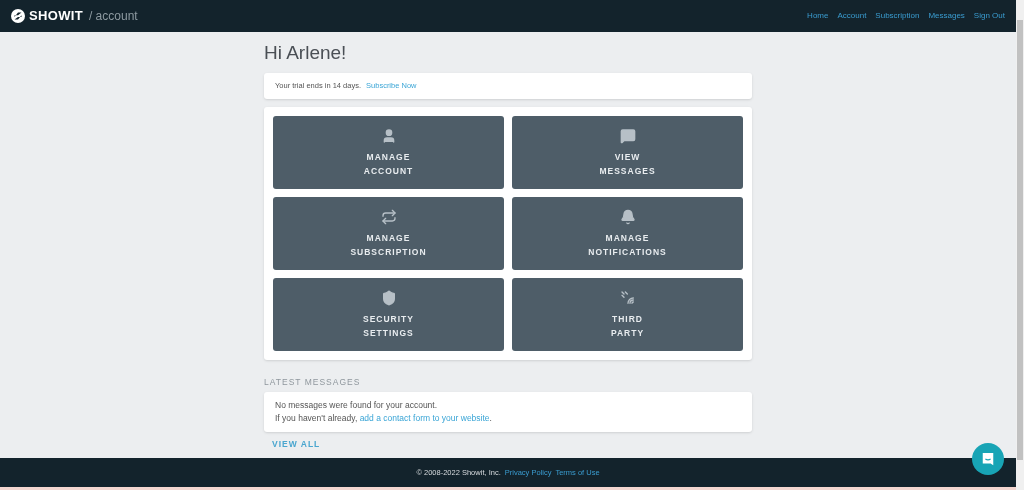 The image size is (1024, 490). What do you see at coordinates (56, 16) in the screenshot?
I see `logo-text: SHOWIT` at bounding box center [56, 16].